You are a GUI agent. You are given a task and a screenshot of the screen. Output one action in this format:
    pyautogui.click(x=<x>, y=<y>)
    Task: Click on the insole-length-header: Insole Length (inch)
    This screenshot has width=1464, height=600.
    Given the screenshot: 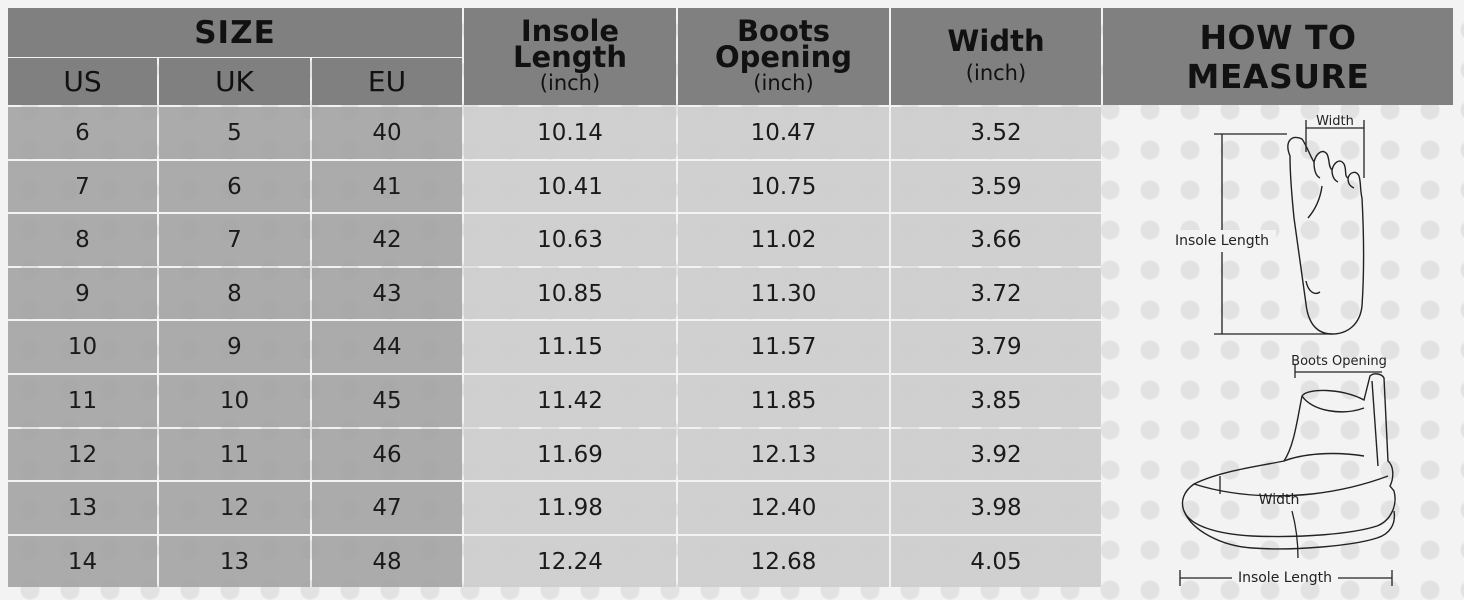 What is the action you would take?
    pyautogui.click(x=570, y=56)
    